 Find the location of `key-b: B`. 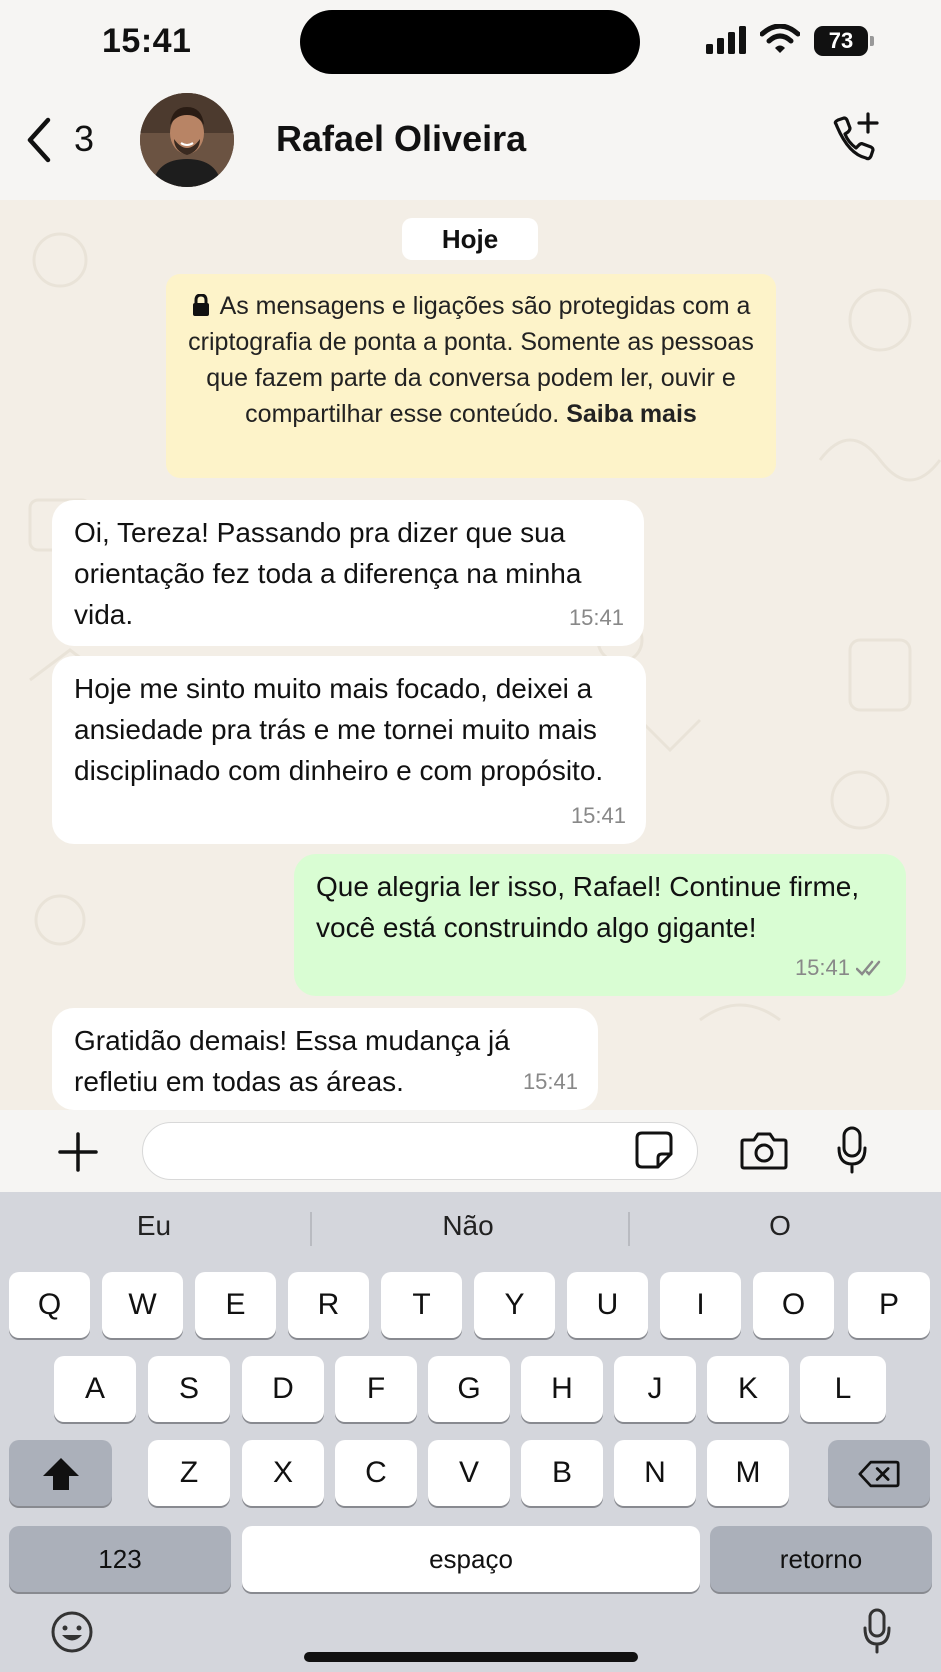

key-b: B is located at coordinates (562, 1473).